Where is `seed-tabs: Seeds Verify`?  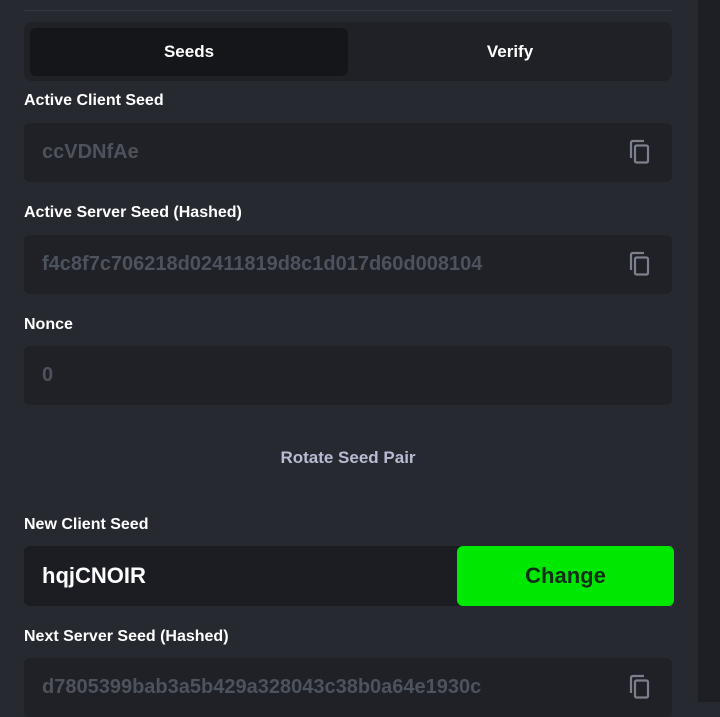 seed-tabs: Seeds Verify is located at coordinates (348, 51).